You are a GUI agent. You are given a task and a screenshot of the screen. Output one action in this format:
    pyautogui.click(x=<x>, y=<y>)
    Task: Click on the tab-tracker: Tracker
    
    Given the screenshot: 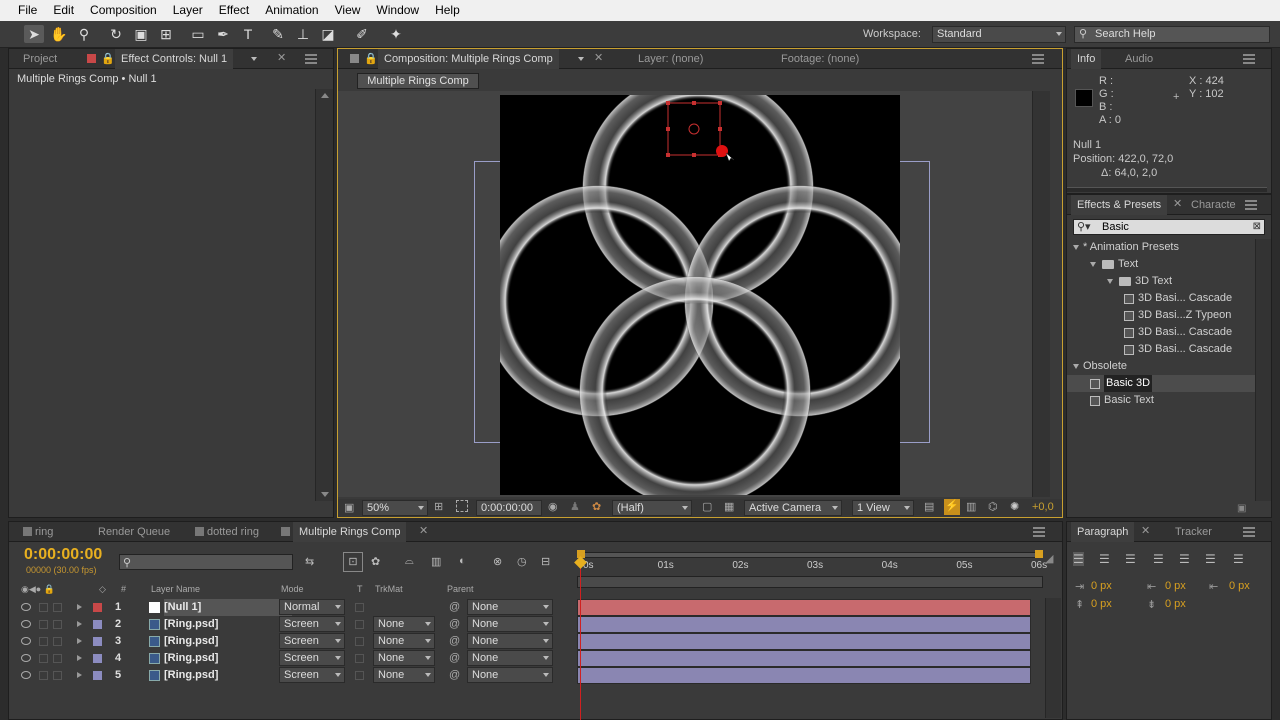 What is the action you would take?
    pyautogui.click(x=1193, y=532)
    